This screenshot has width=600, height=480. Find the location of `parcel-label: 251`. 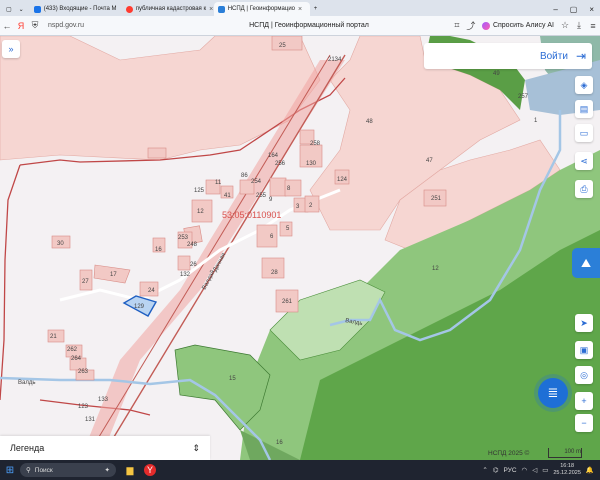

parcel-label: 251 is located at coordinates (436, 199).